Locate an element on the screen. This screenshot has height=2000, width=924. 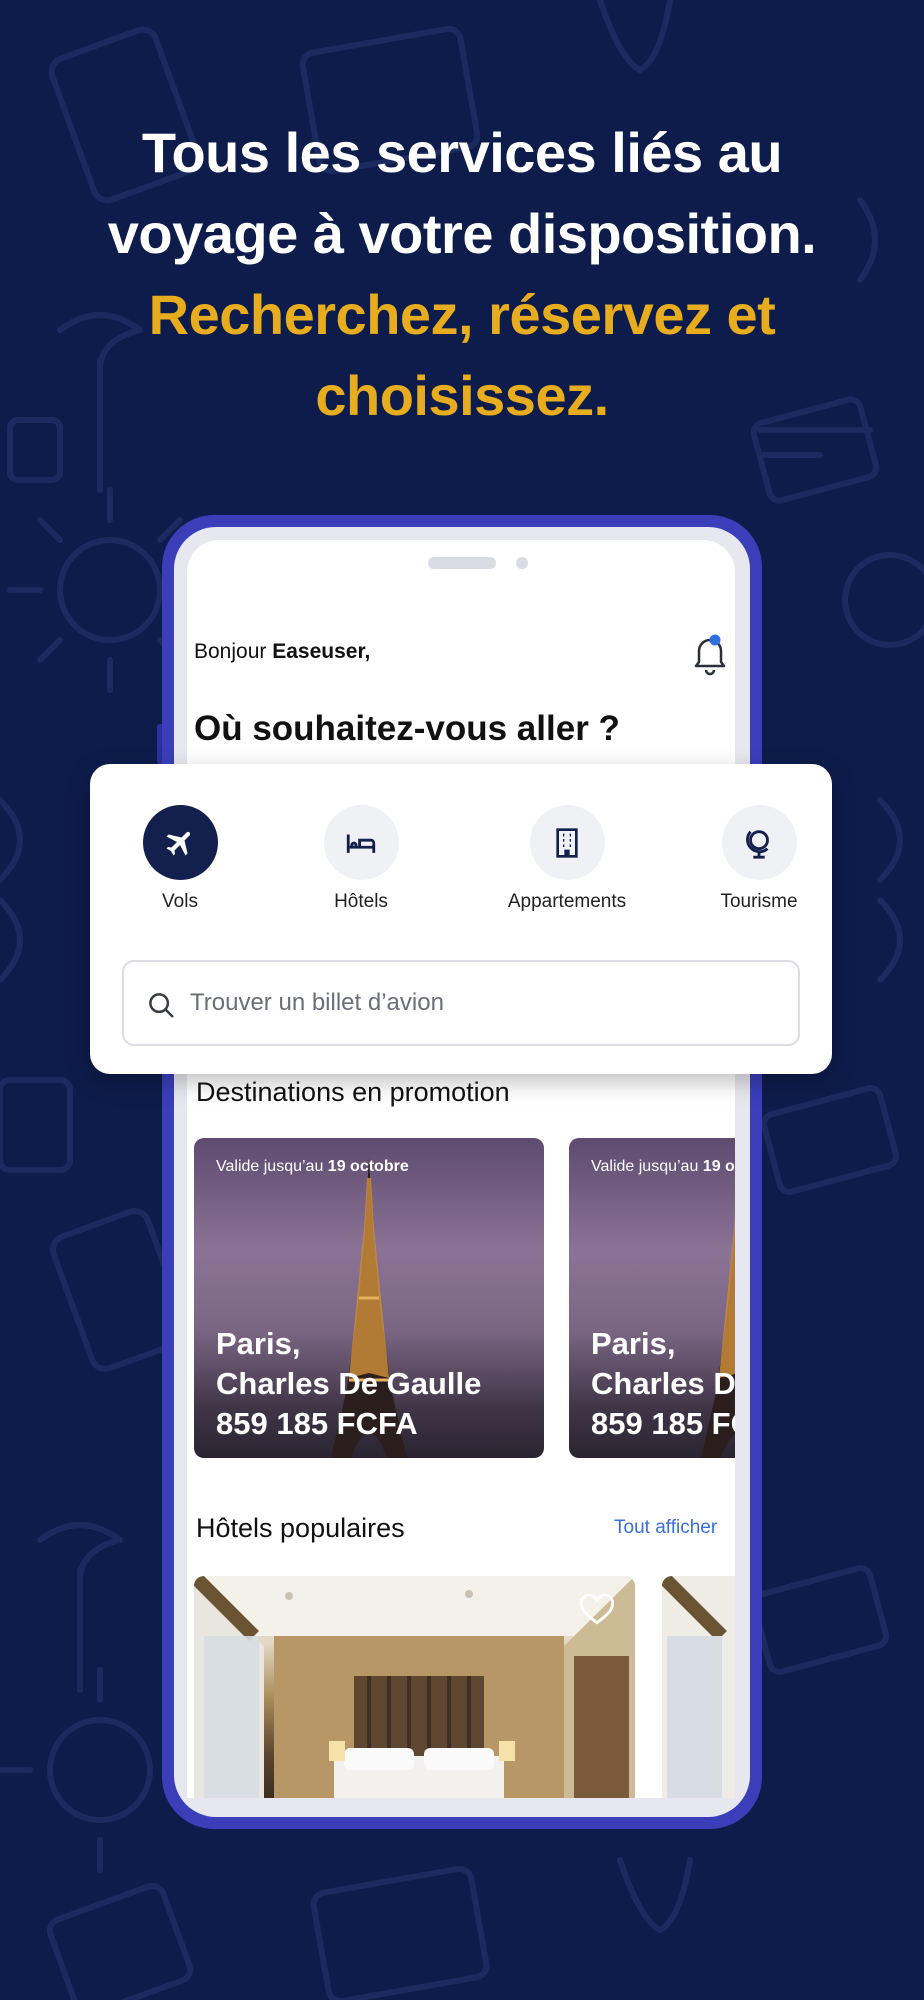
phone-bottom-bezel is located at coordinates (461, 1805).